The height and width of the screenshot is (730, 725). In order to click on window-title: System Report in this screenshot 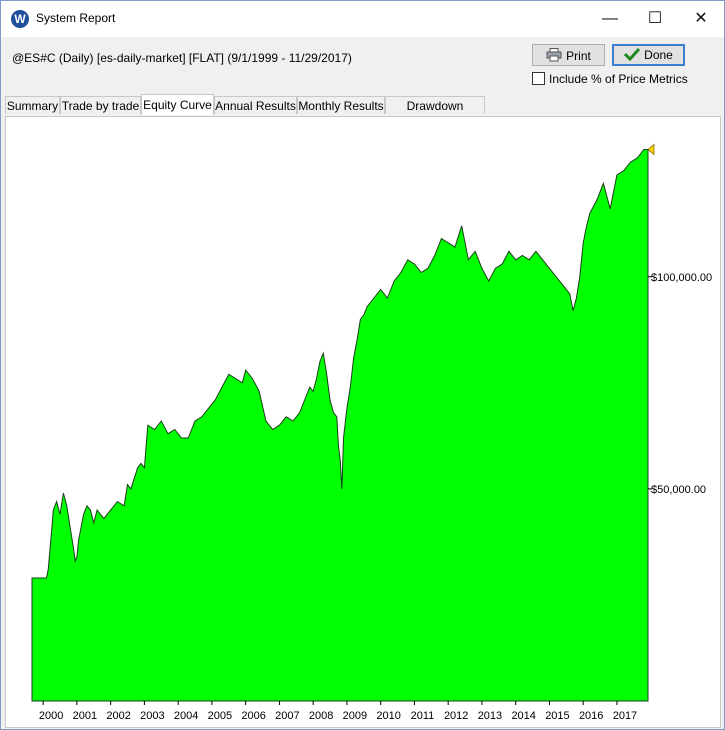, I will do `click(76, 18)`.